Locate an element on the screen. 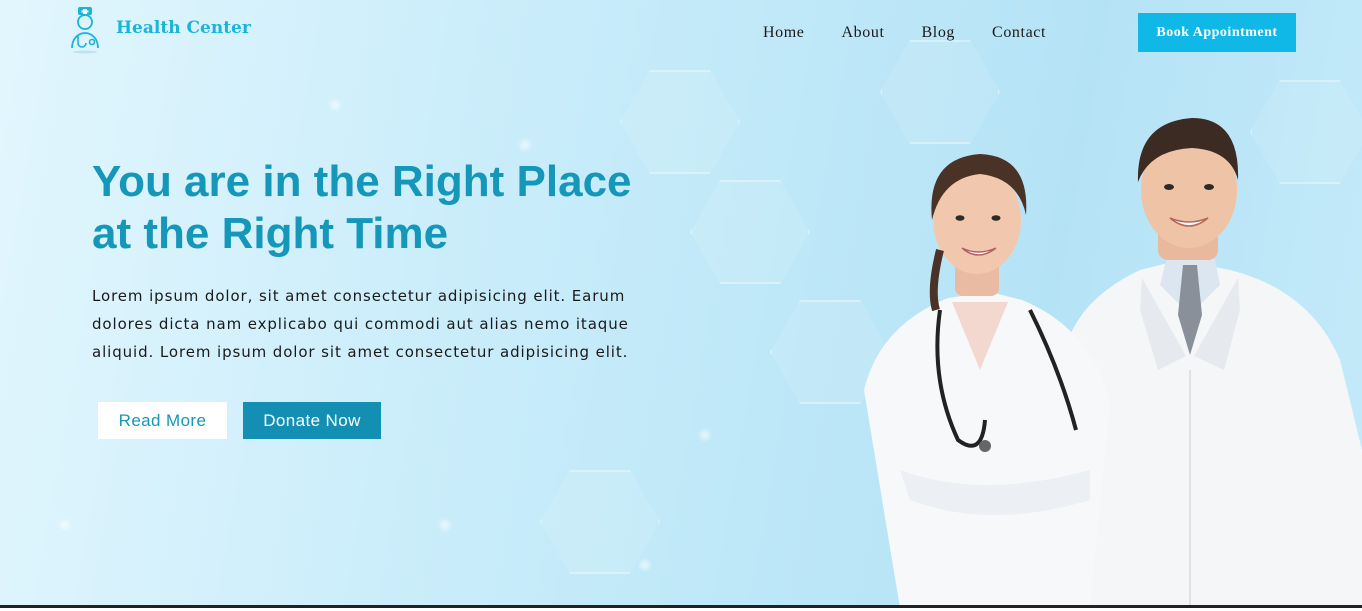  hex-decoration is located at coordinates (600, 522).